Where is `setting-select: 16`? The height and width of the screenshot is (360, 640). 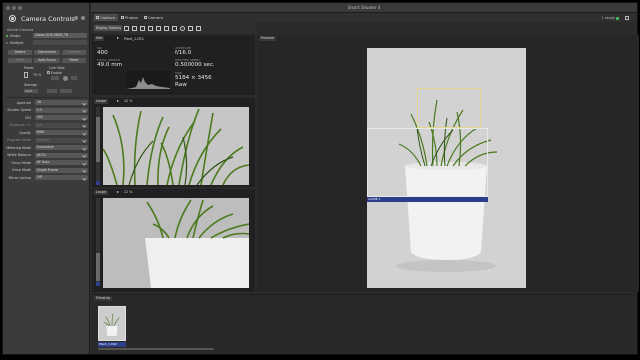
setting-select: 16 is located at coordinates (61, 102).